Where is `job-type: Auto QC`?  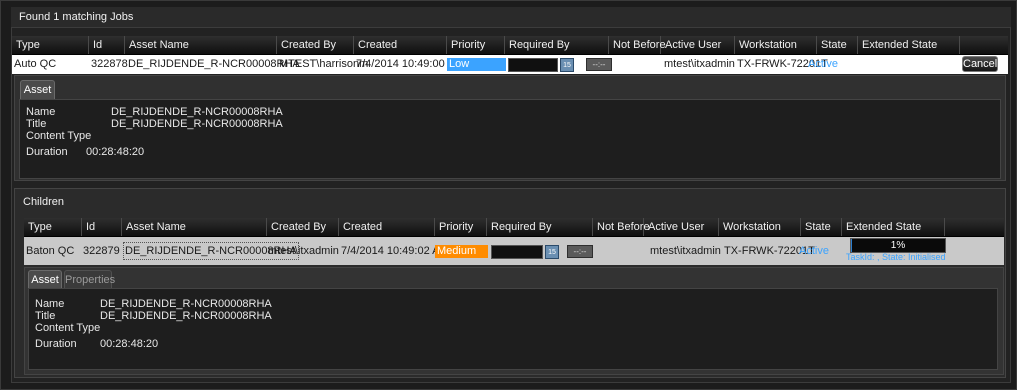
job-type: Auto QC is located at coordinates (35, 64).